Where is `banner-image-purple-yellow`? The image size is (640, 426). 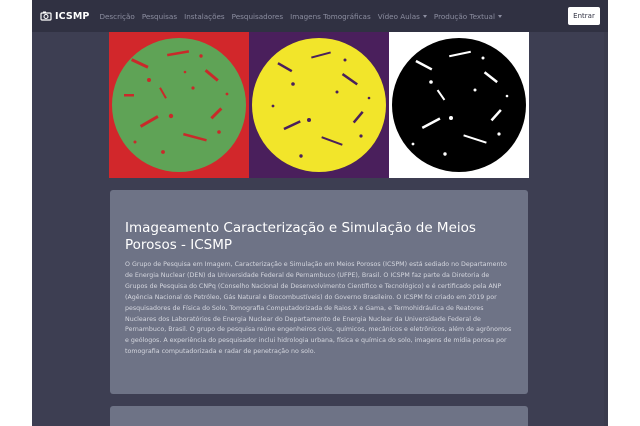
banner-image-purple-yellow is located at coordinates (319, 105).